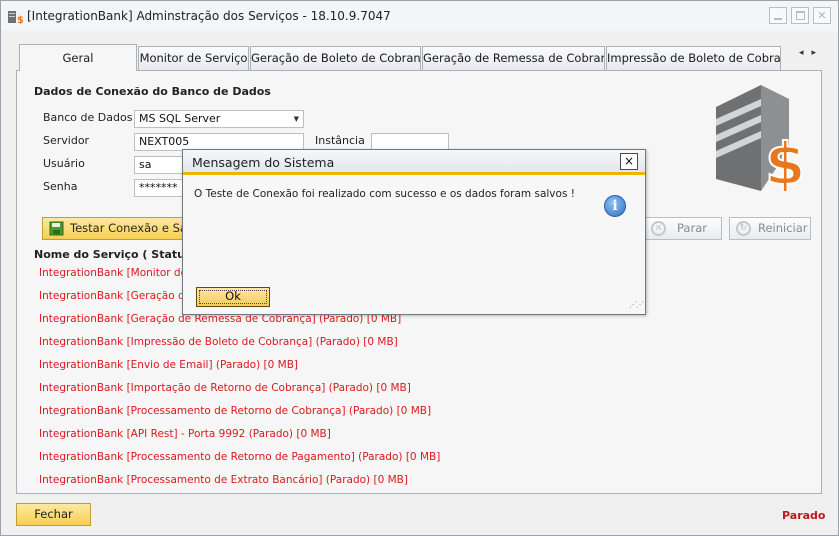 Image resolution: width=839 pixels, height=536 pixels. What do you see at coordinates (53, 514) in the screenshot?
I see `fechar-button: Fechar` at bounding box center [53, 514].